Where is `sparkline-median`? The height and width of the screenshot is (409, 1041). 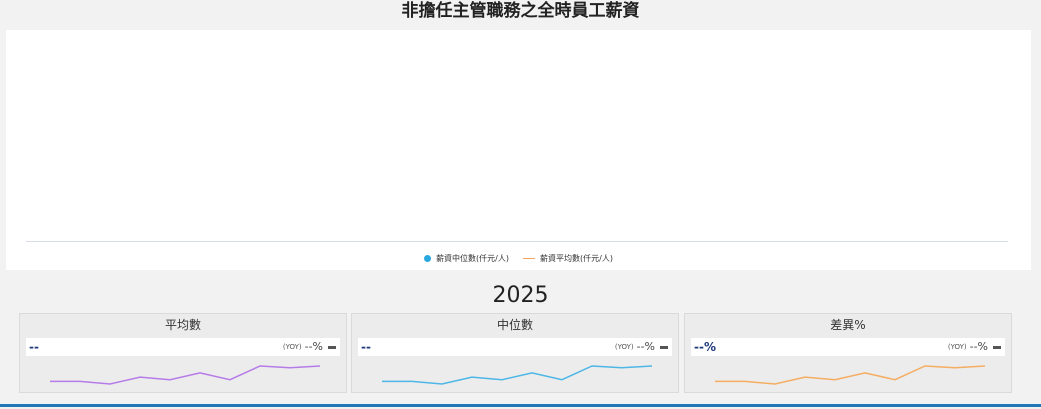 sparkline-median is located at coordinates (517, 375).